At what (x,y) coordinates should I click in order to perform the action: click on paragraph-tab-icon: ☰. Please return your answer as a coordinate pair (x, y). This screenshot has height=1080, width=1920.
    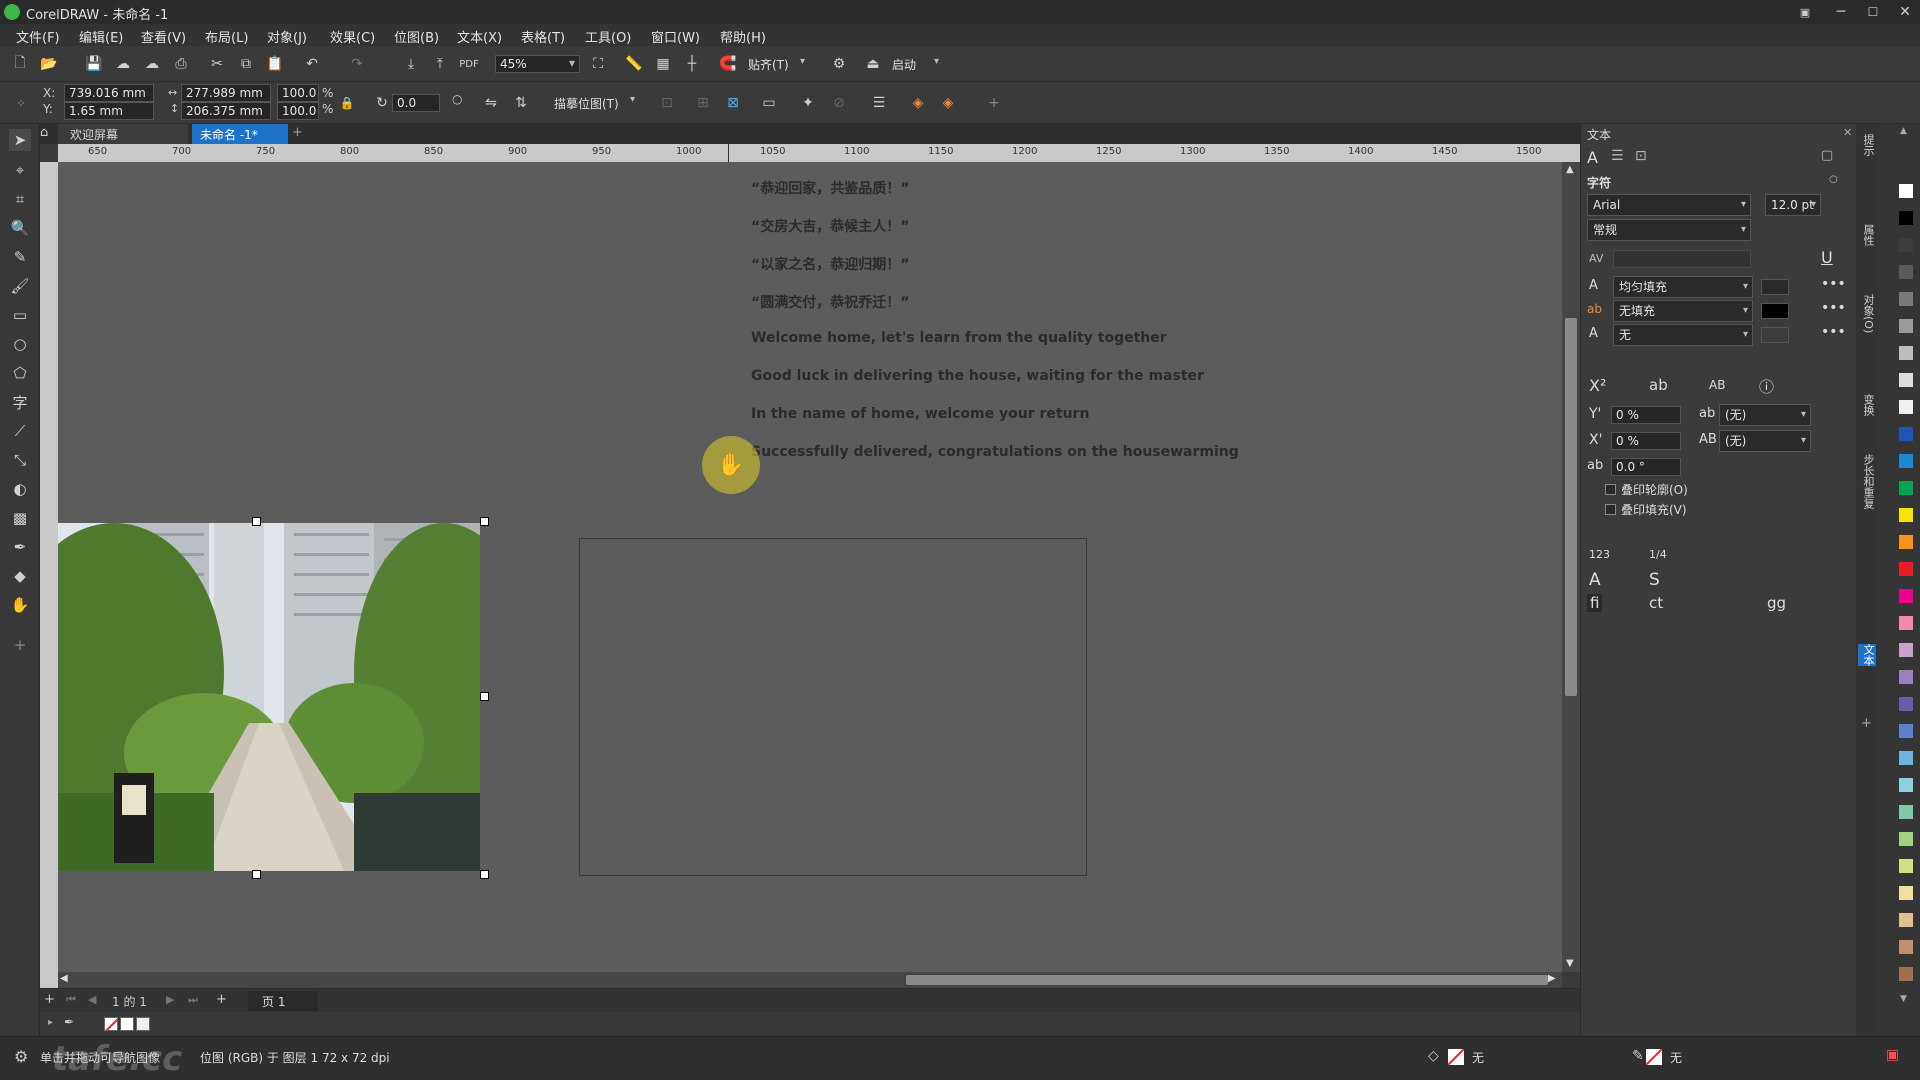
    Looking at the image, I should click on (1617, 156).